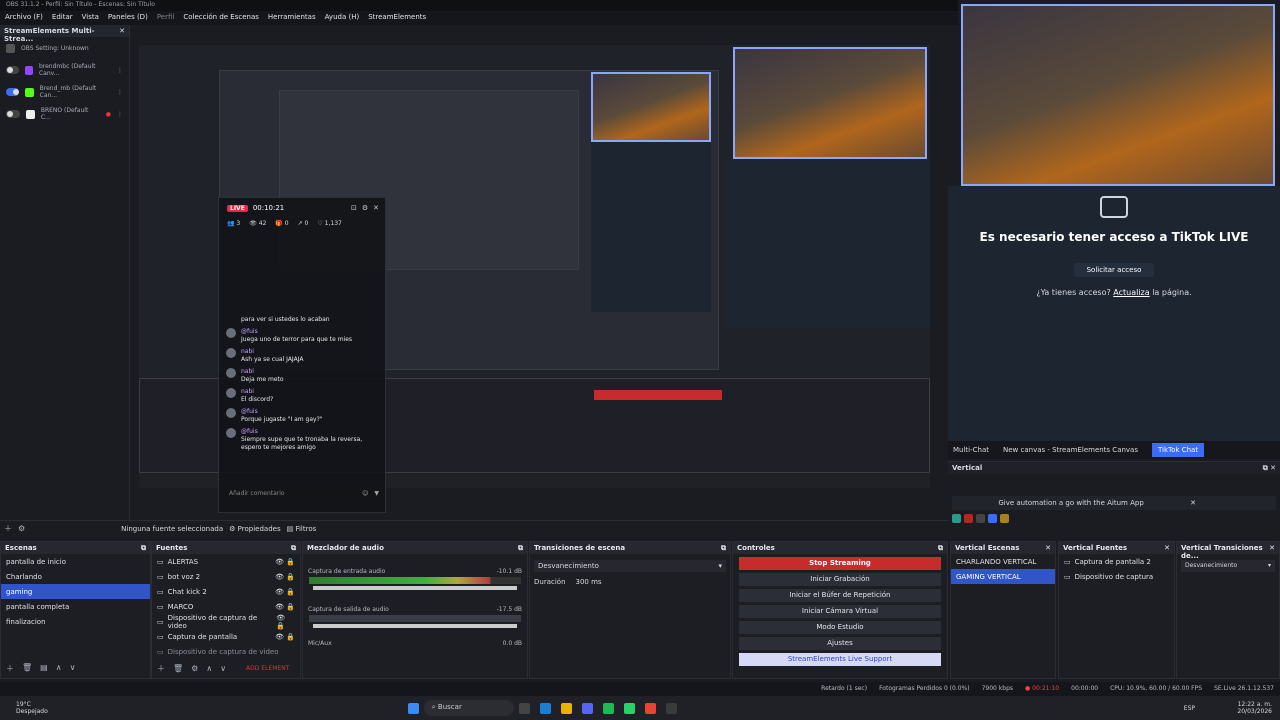 The width and height of the screenshot is (1280, 720). Describe the element at coordinates (1189, 708) in the screenshot. I see `language-indicator: ESP` at that location.